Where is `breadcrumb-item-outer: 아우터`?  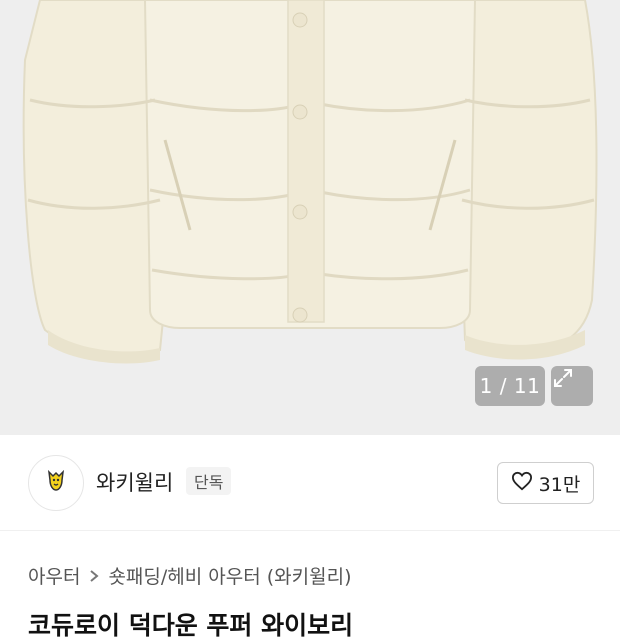 breadcrumb-item-outer: 아우터 is located at coordinates (54, 575).